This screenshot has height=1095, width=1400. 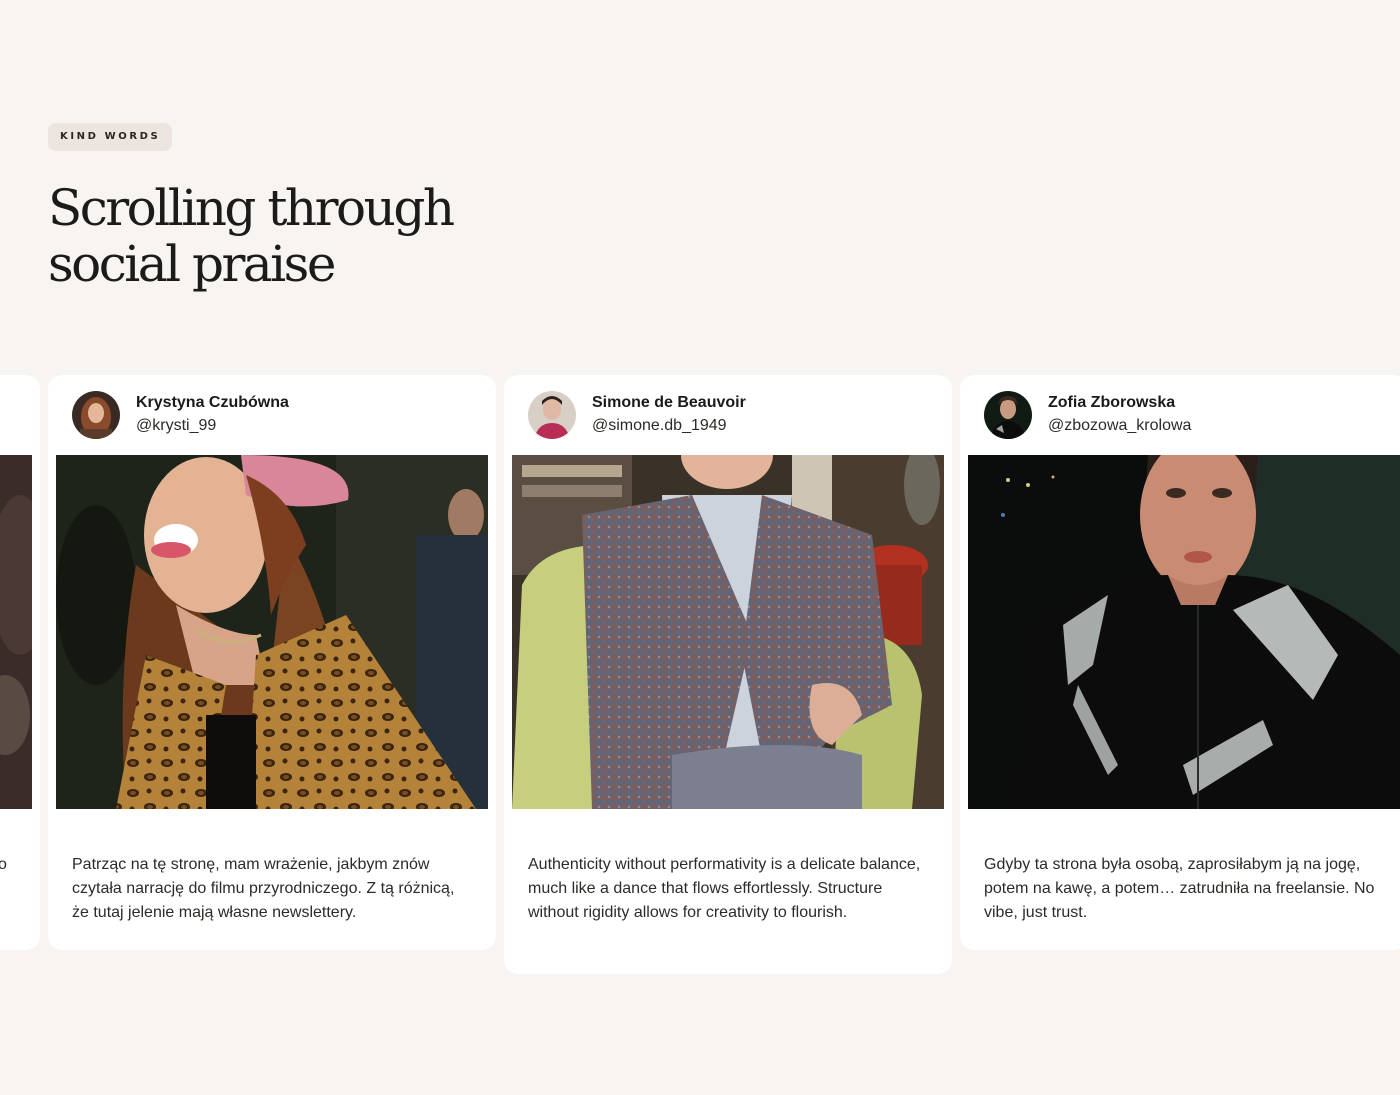 I want to click on section-heading: Scrolling through social praise, so click(x=251, y=236).